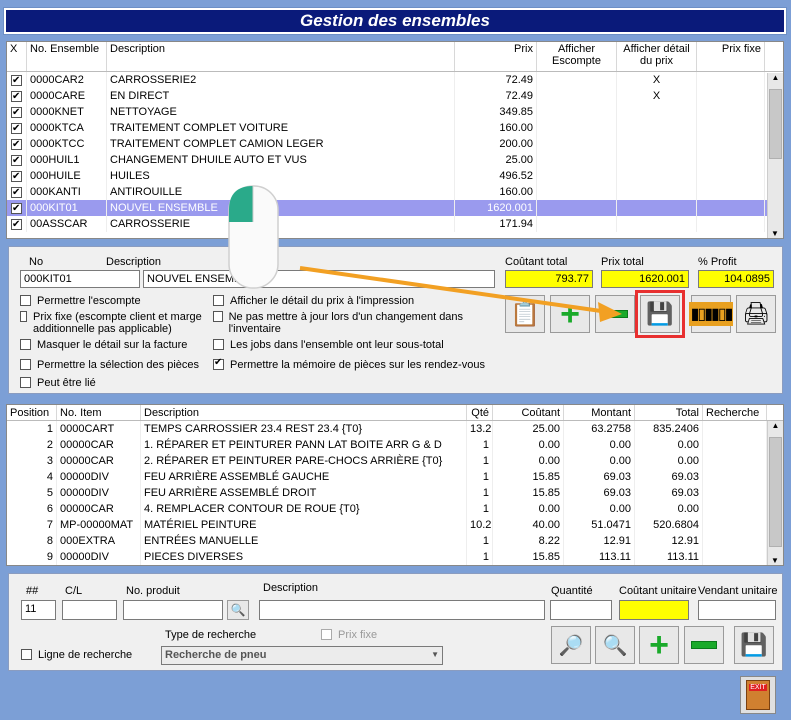 This screenshot has height=720, width=791. Describe the element at coordinates (775, 80) in the screenshot. I see `scroll-up-icon: ▲` at that location.